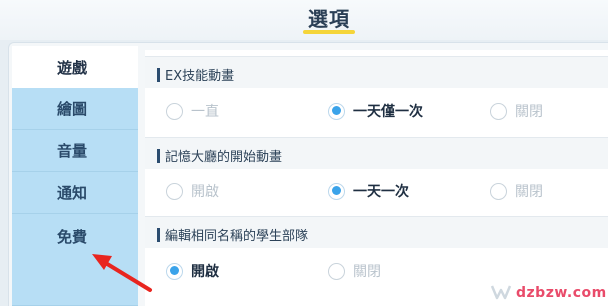  Describe the element at coordinates (237, 236) in the screenshot. I see `section-label: 編輯相同名稱的學生部隊` at that location.